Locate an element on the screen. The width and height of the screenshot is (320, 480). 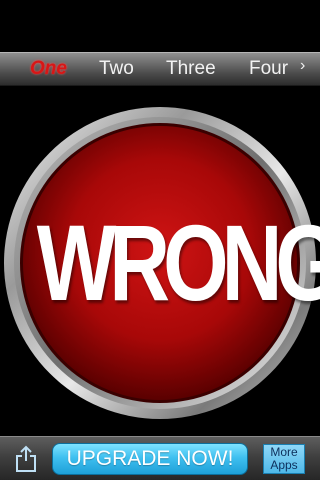
tab-two: Two is located at coordinates (116, 69).